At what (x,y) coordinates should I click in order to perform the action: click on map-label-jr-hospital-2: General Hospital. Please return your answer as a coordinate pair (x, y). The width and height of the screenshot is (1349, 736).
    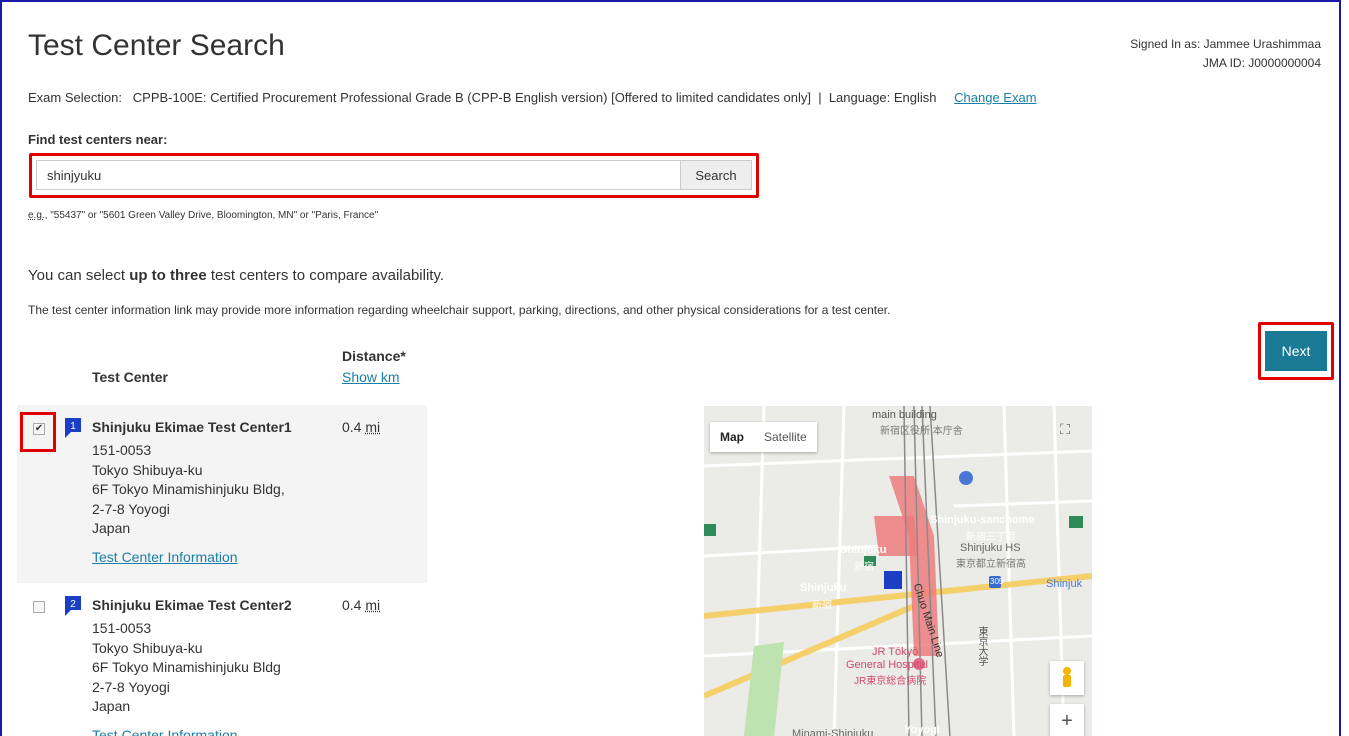
    Looking at the image, I should click on (887, 665).